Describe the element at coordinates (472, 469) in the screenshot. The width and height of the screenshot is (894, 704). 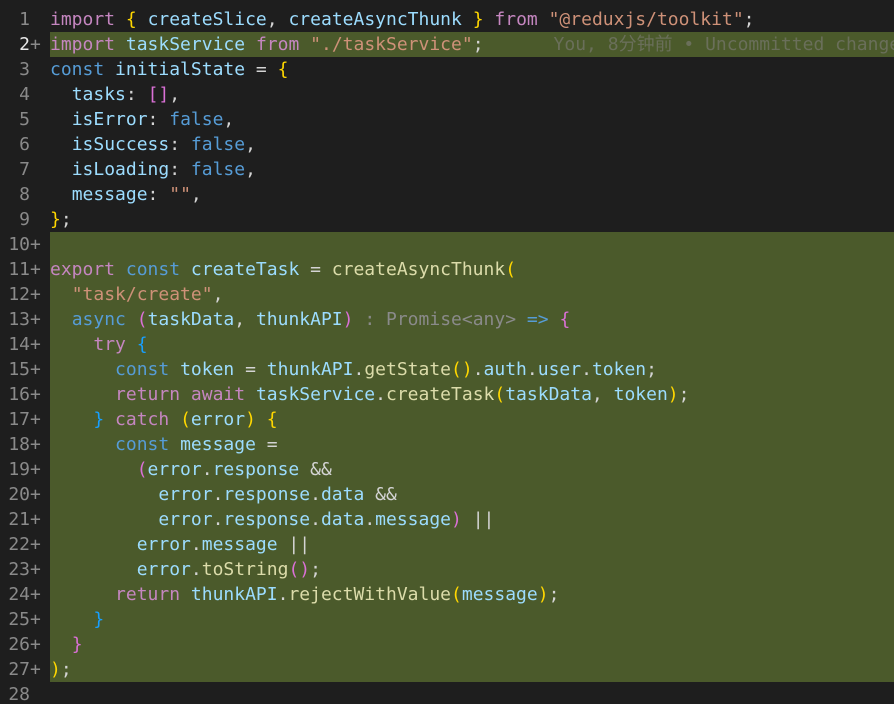
I see `code-text: (error.response &&` at that location.